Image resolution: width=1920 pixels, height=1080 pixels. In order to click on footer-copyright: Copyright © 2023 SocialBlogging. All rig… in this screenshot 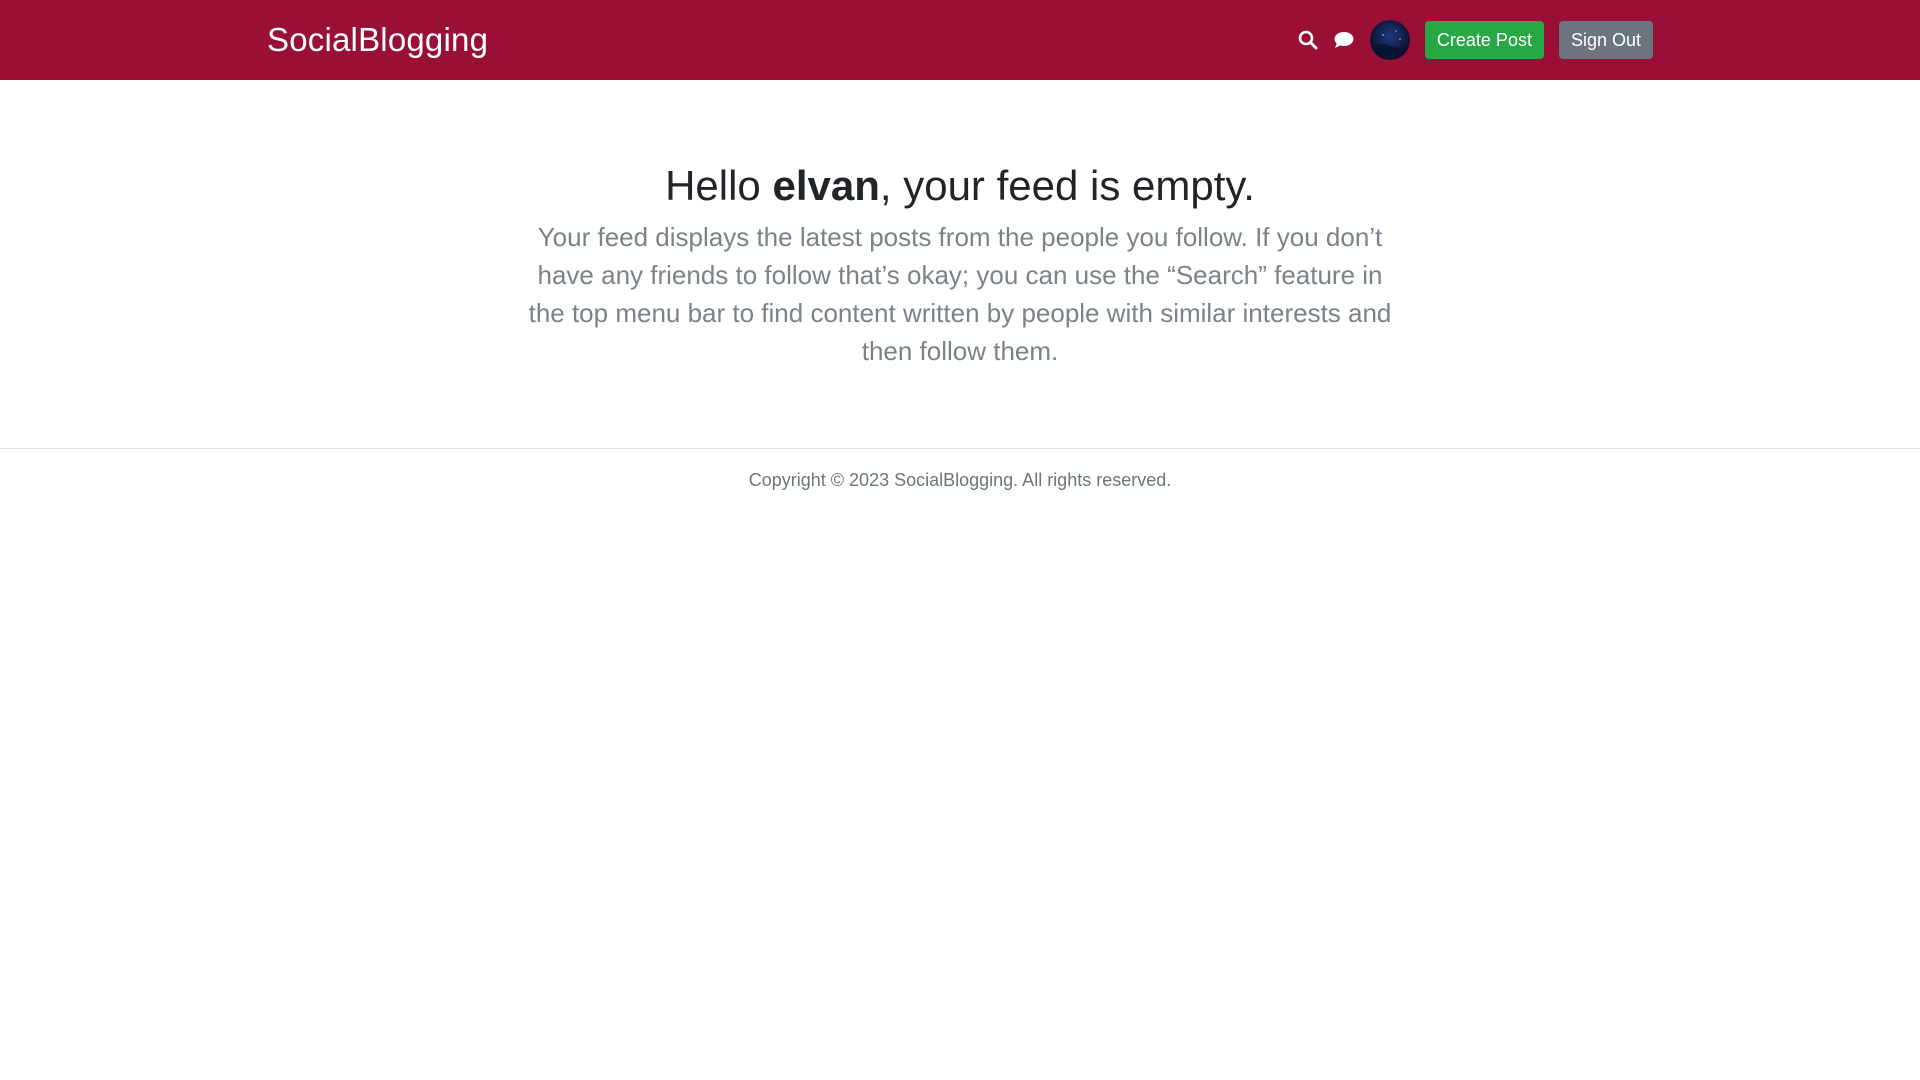, I will do `click(960, 480)`.